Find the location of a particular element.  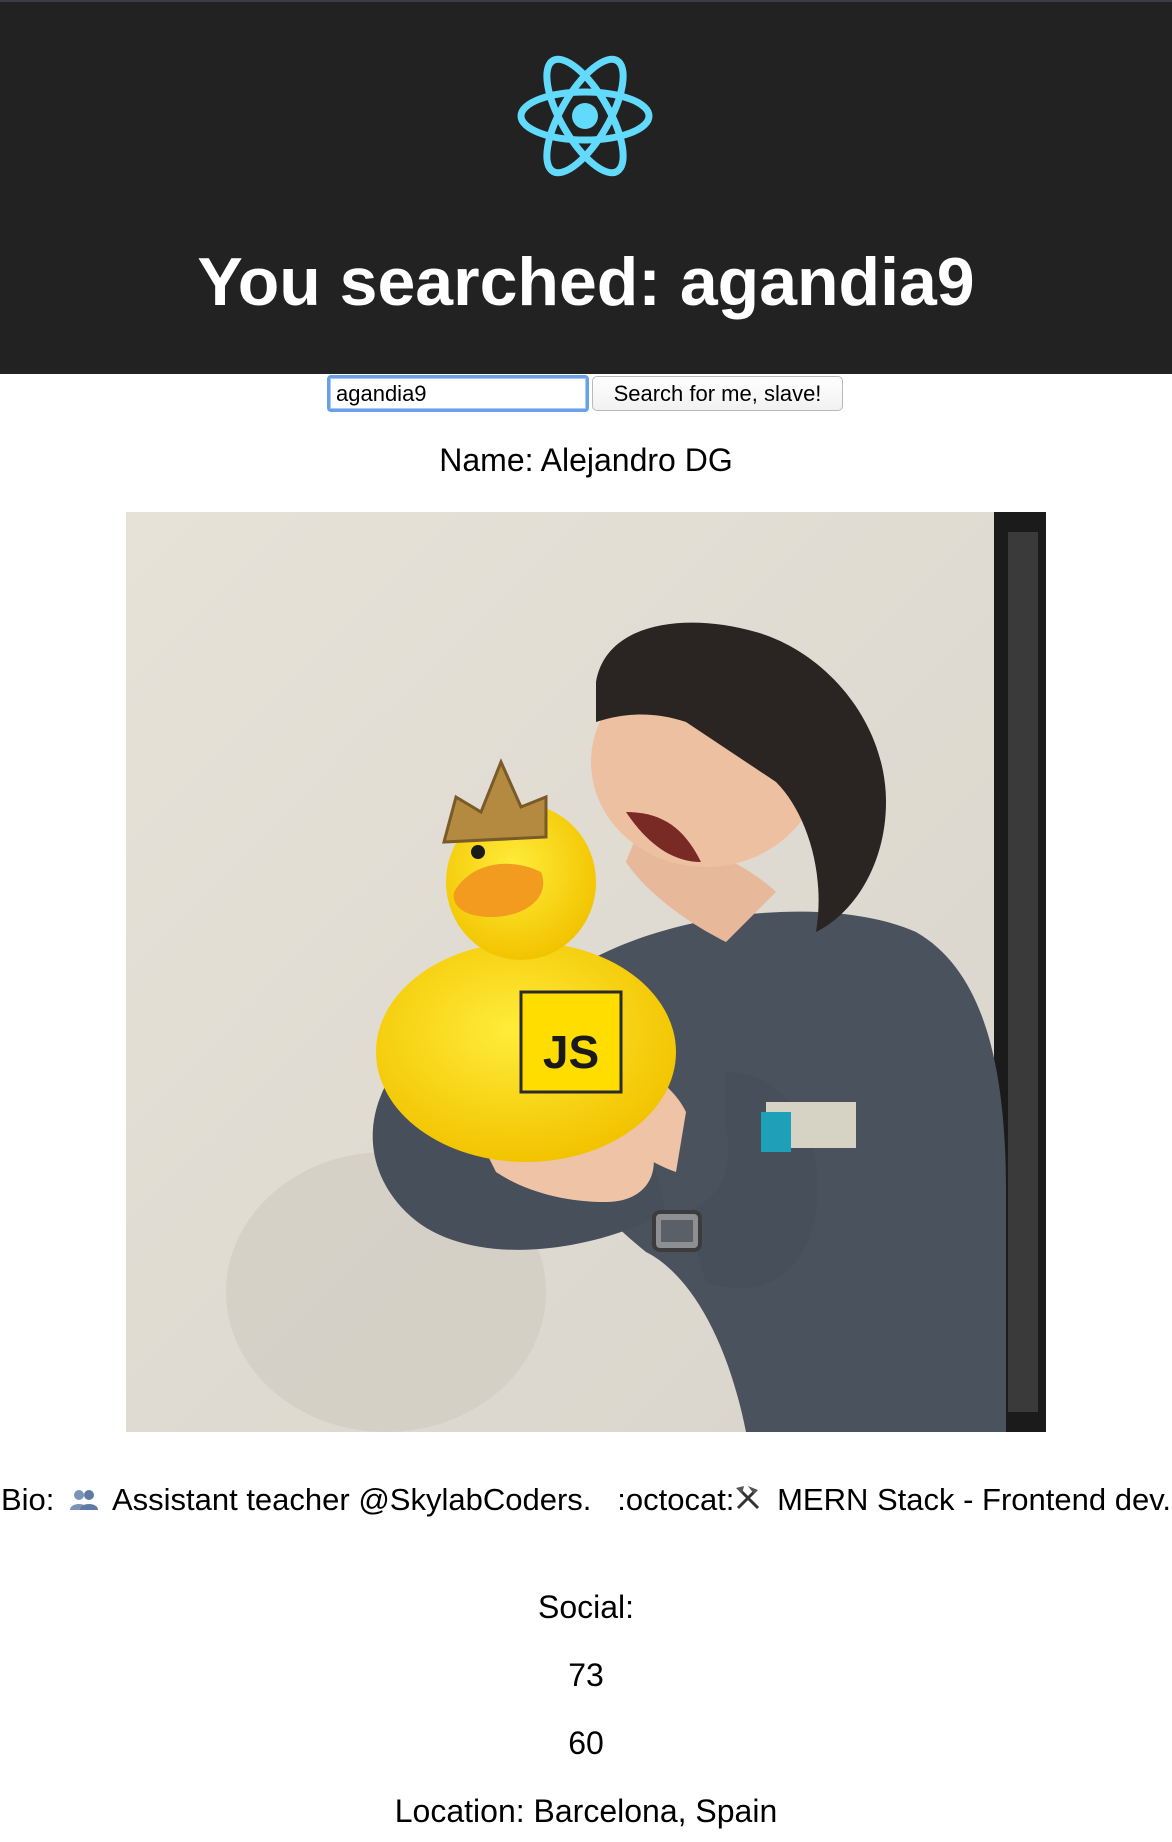

bio-text-2: :octocat: is located at coordinates (676, 1499).